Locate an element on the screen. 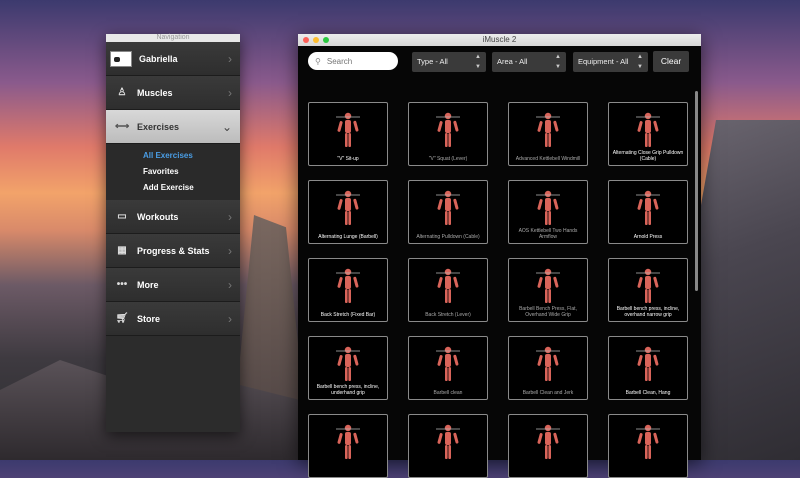 The width and height of the screenshot is (800, 478). search-input is located at coordinates (357, 61).